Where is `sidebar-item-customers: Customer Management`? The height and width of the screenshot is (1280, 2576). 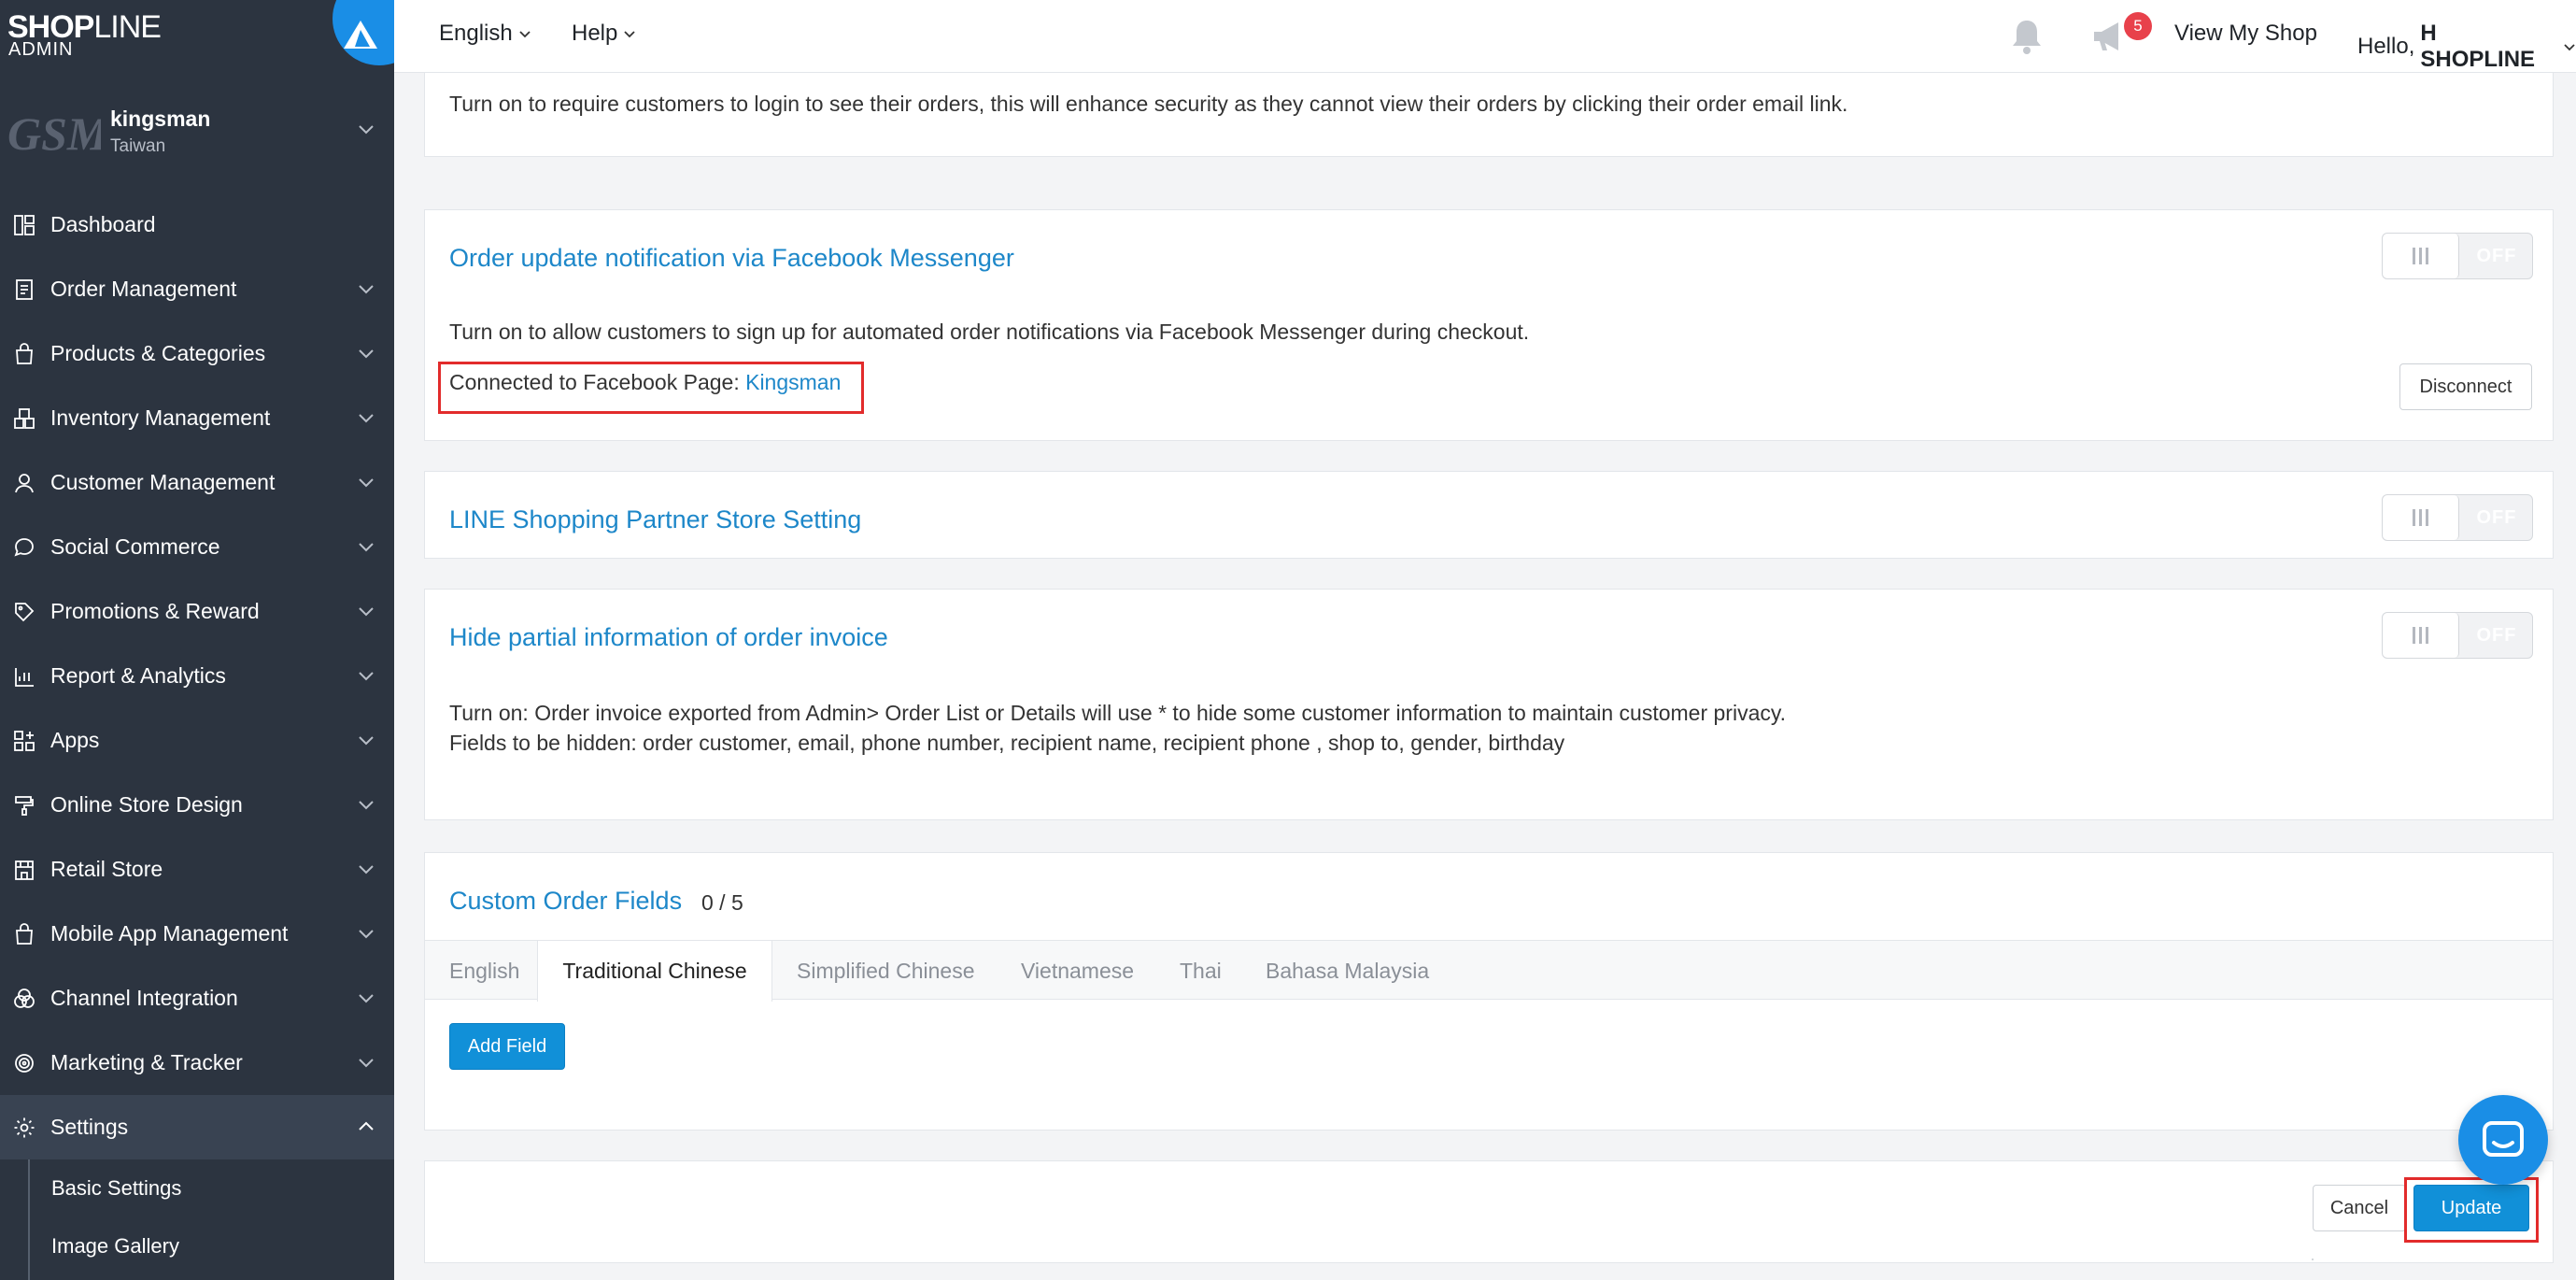
sidebar-item-customers: Customer Management is located at coordinates (197, 482).